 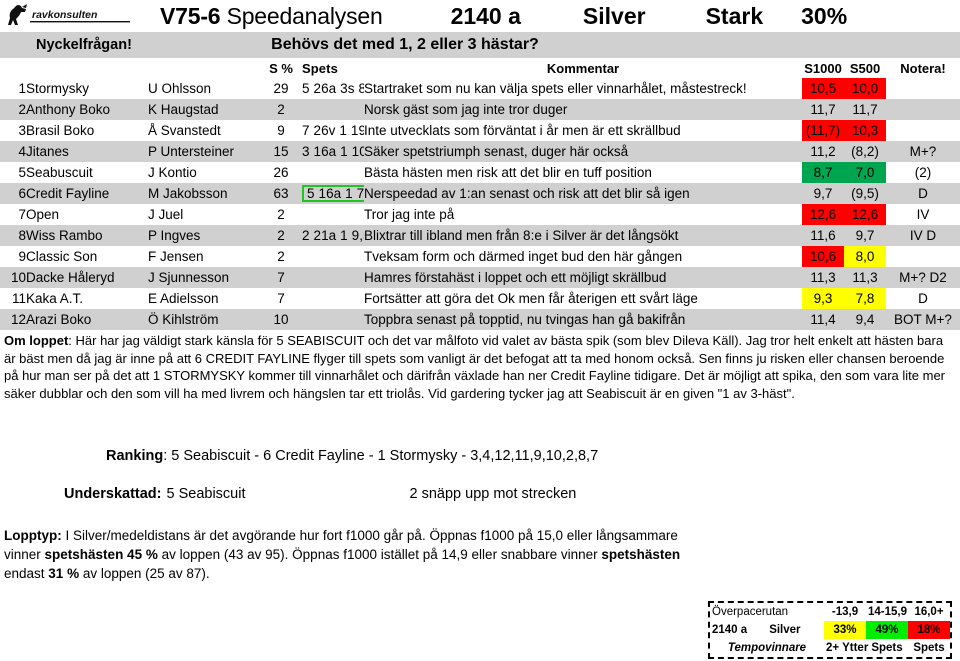 What do you see at coordinates (767, 648) in the screenshot?
I see `overpace-tempo-label: Tempovinnare` at bounding box center [767, 648].